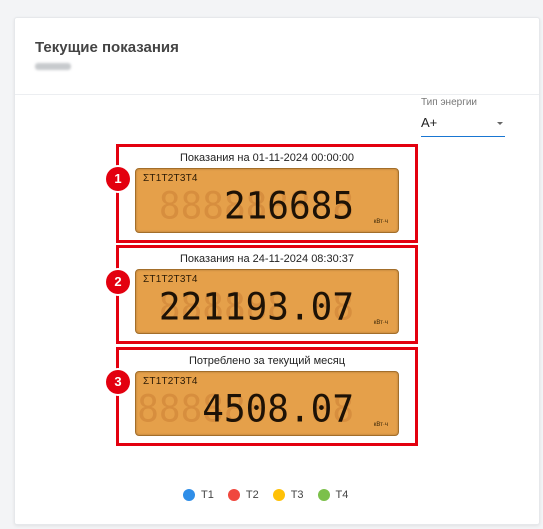  Describe the element at coordinates (118, 179) in the screenshot. I see `step-badge-1: 1` at that location.